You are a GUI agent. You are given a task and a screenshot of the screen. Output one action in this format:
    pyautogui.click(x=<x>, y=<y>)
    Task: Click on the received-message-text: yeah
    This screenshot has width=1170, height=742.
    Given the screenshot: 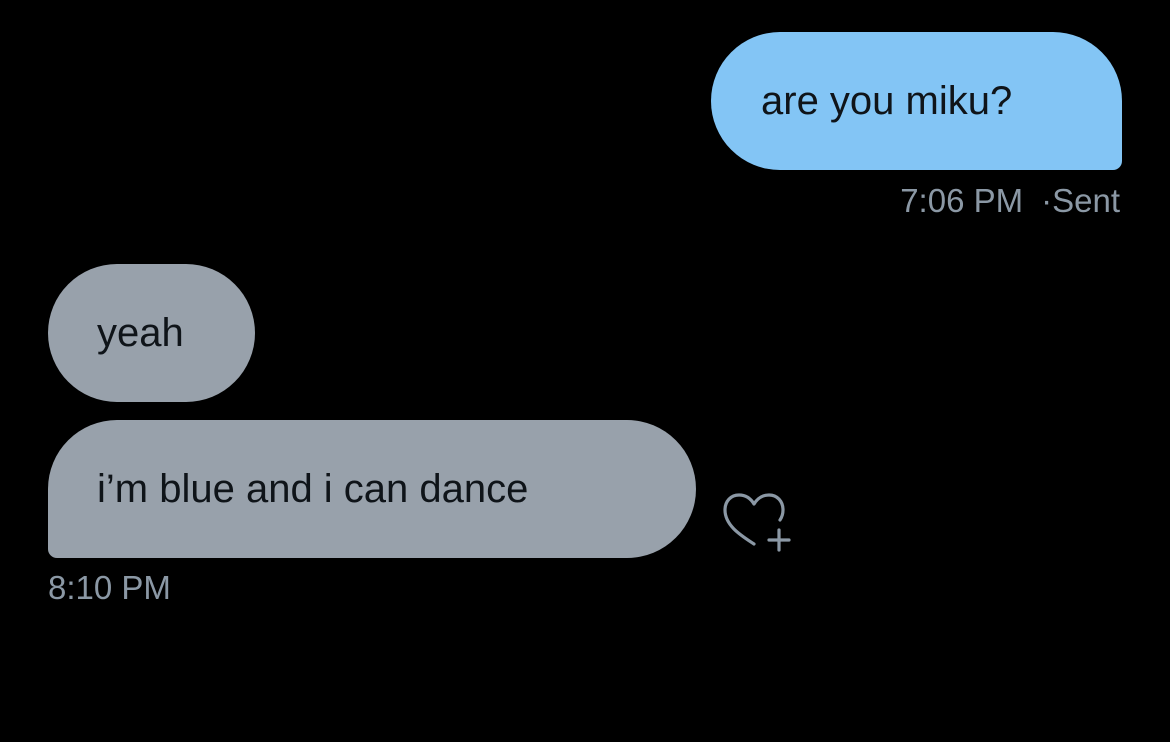 What is the action you would take?
    pyautogui.click(x=140, y=332)
    